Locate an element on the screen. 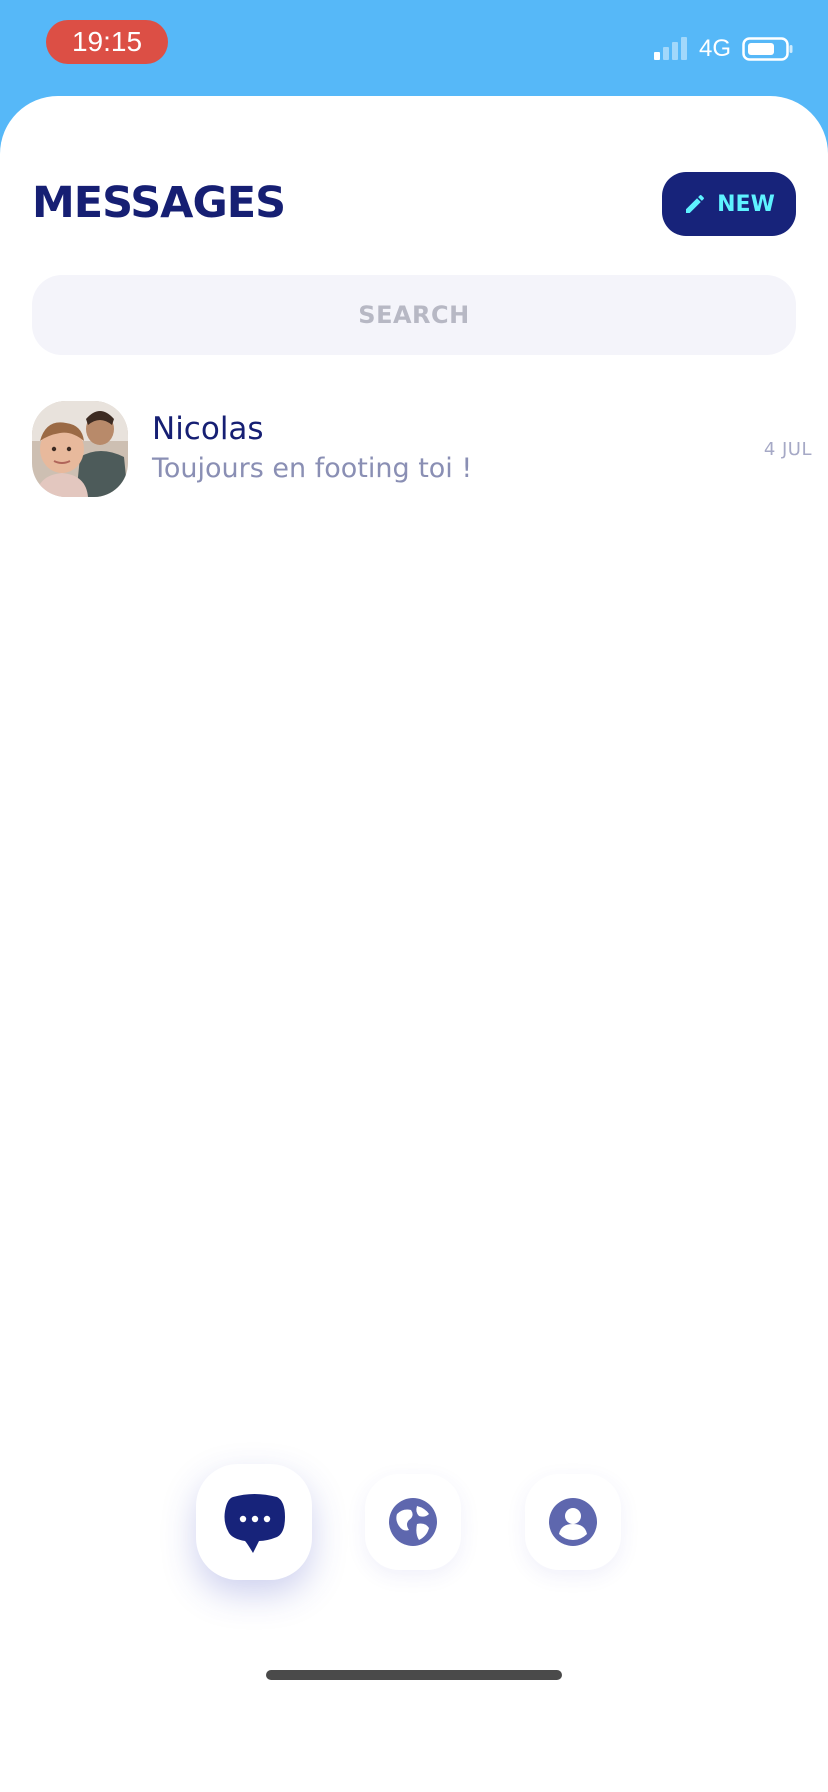  status-time: 19:15 is located at coordinates (107, 42).